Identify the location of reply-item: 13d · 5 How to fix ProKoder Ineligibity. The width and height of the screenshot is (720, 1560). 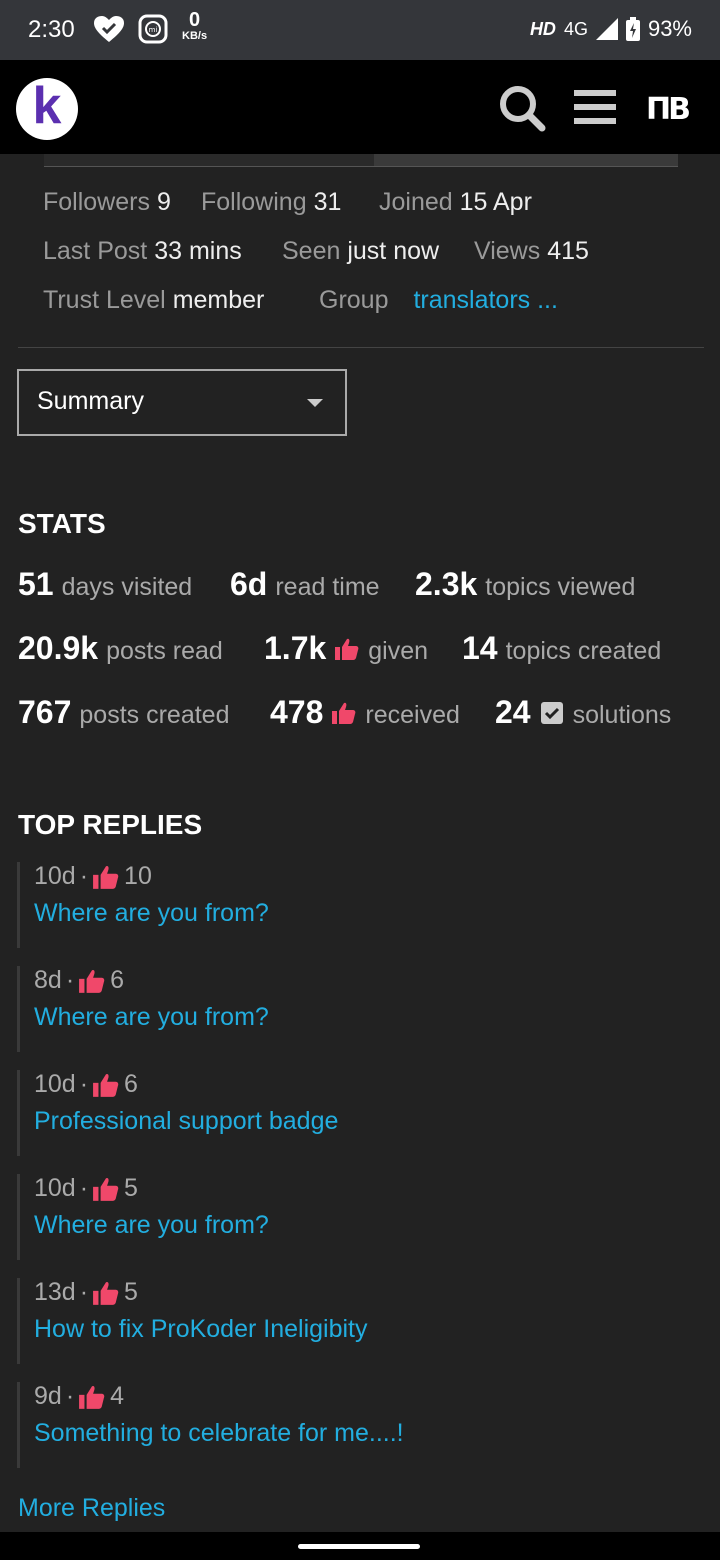
(365, 1321).